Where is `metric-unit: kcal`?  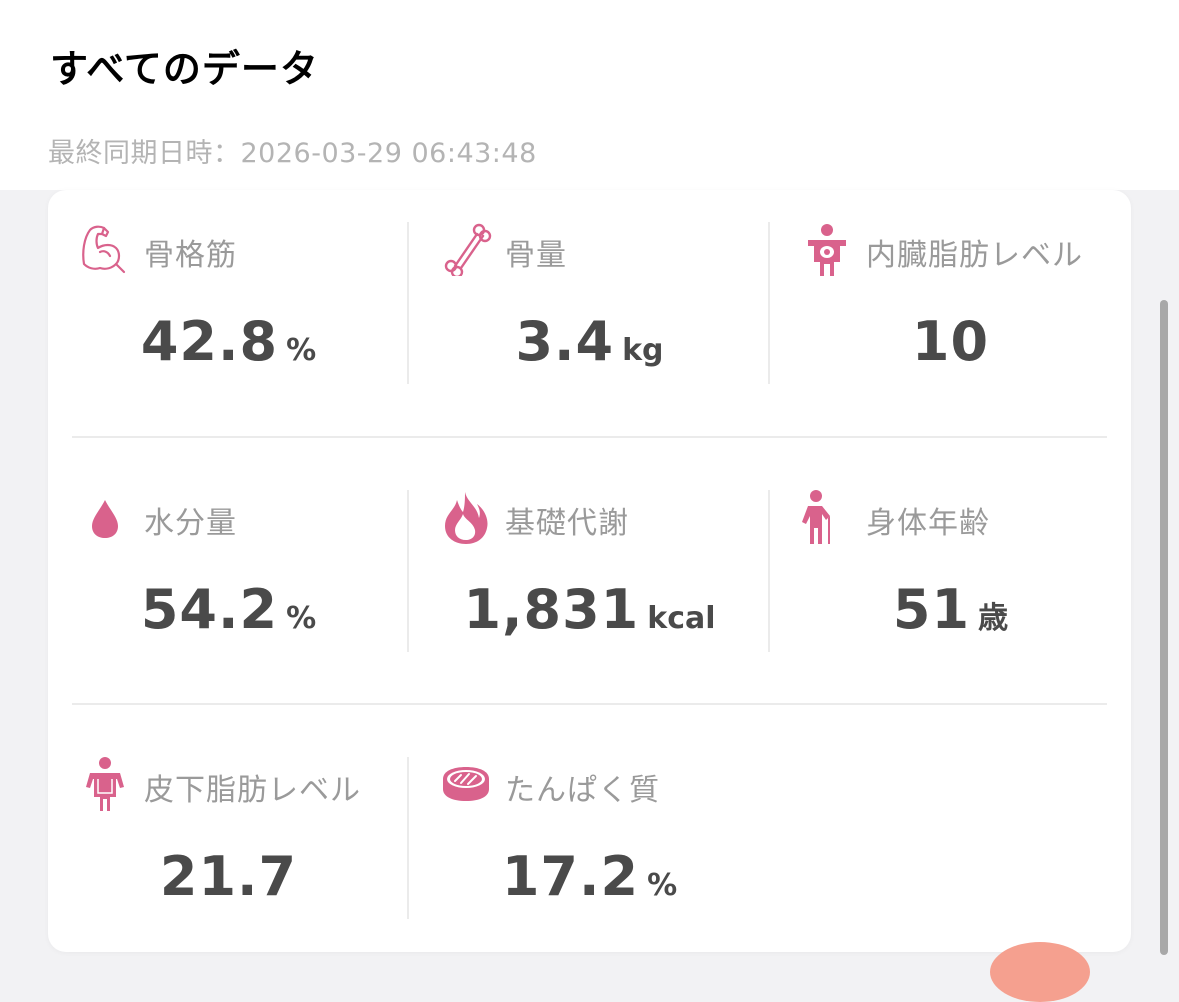
metric-unit: kcal is located at coordinates (681, 618).